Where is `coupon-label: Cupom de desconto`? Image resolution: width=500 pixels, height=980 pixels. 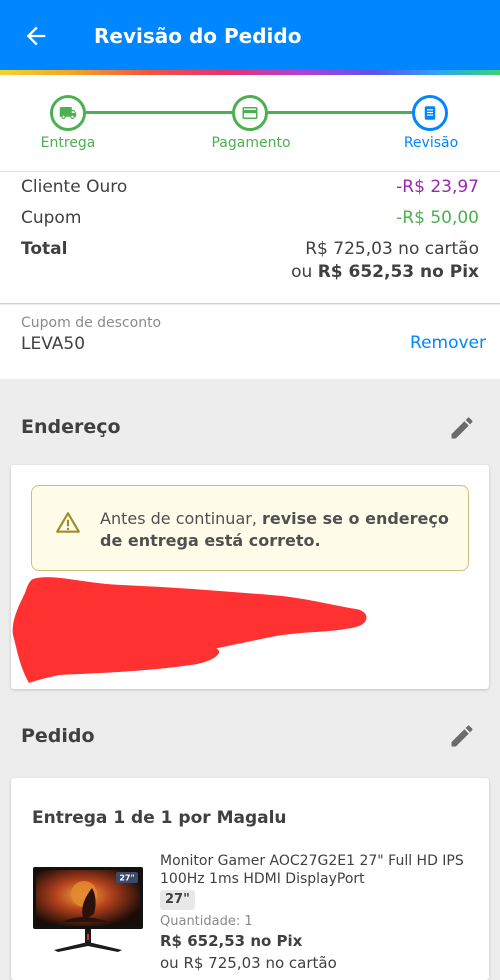 coupon-label: Cupom de desconto is located at coordinates (91, 323).